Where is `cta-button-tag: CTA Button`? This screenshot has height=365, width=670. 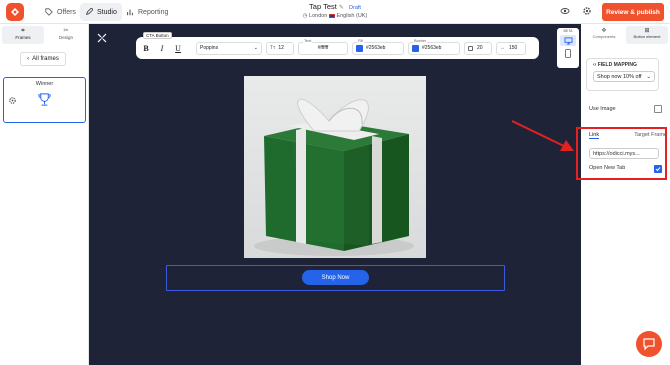
cta-button-tag: CTA Button is located at coordinates (157, 35).